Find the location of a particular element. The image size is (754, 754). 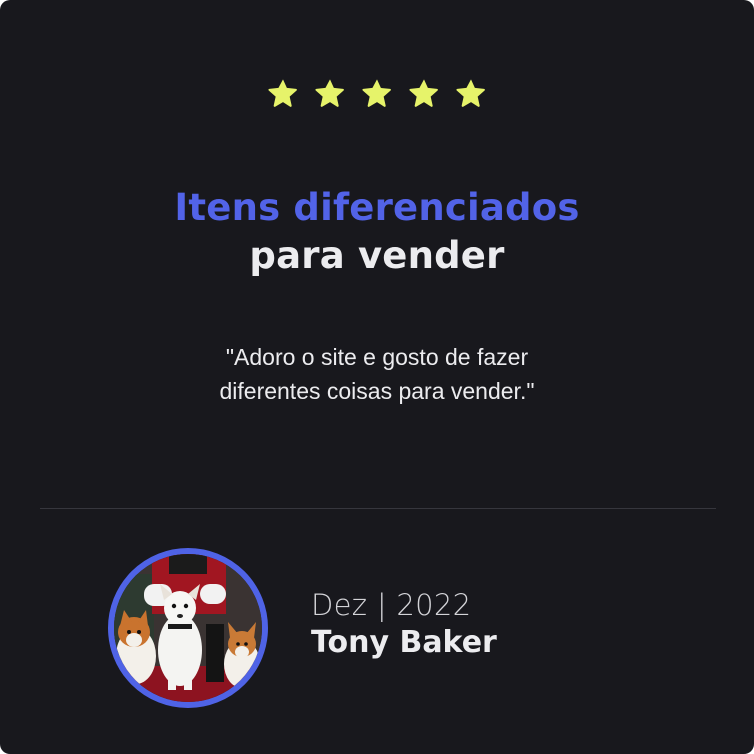

divider is located at coordinates (378, 508).